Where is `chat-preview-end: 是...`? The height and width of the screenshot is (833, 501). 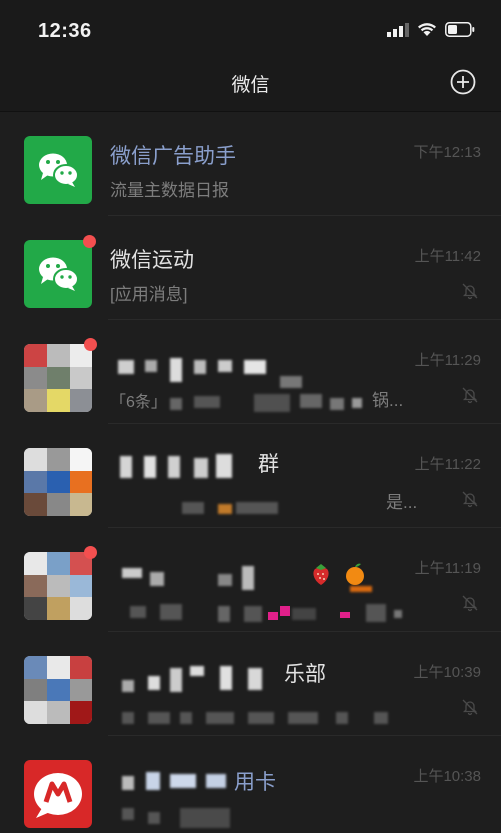
chat-preview-end: 是... is located at coordinates (402, 502).